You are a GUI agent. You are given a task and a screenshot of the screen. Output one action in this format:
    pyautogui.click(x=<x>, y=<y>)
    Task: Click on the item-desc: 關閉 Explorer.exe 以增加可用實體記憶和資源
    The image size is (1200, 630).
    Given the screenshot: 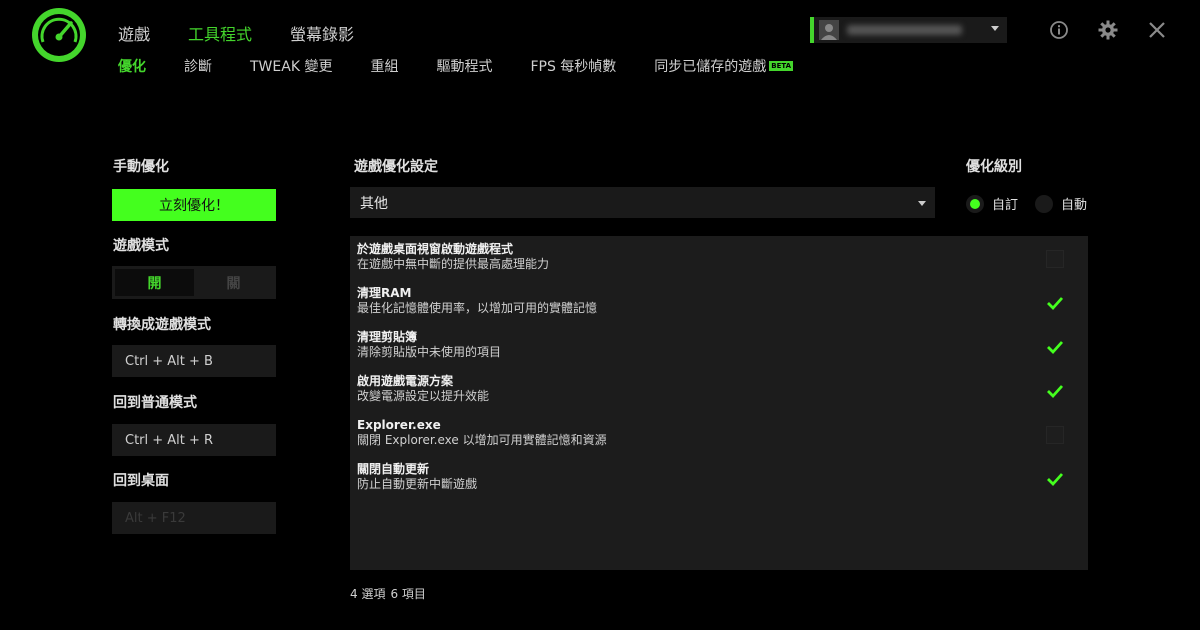 What is the action you would take?
    pyautogui.click(x=482, y=440)
    